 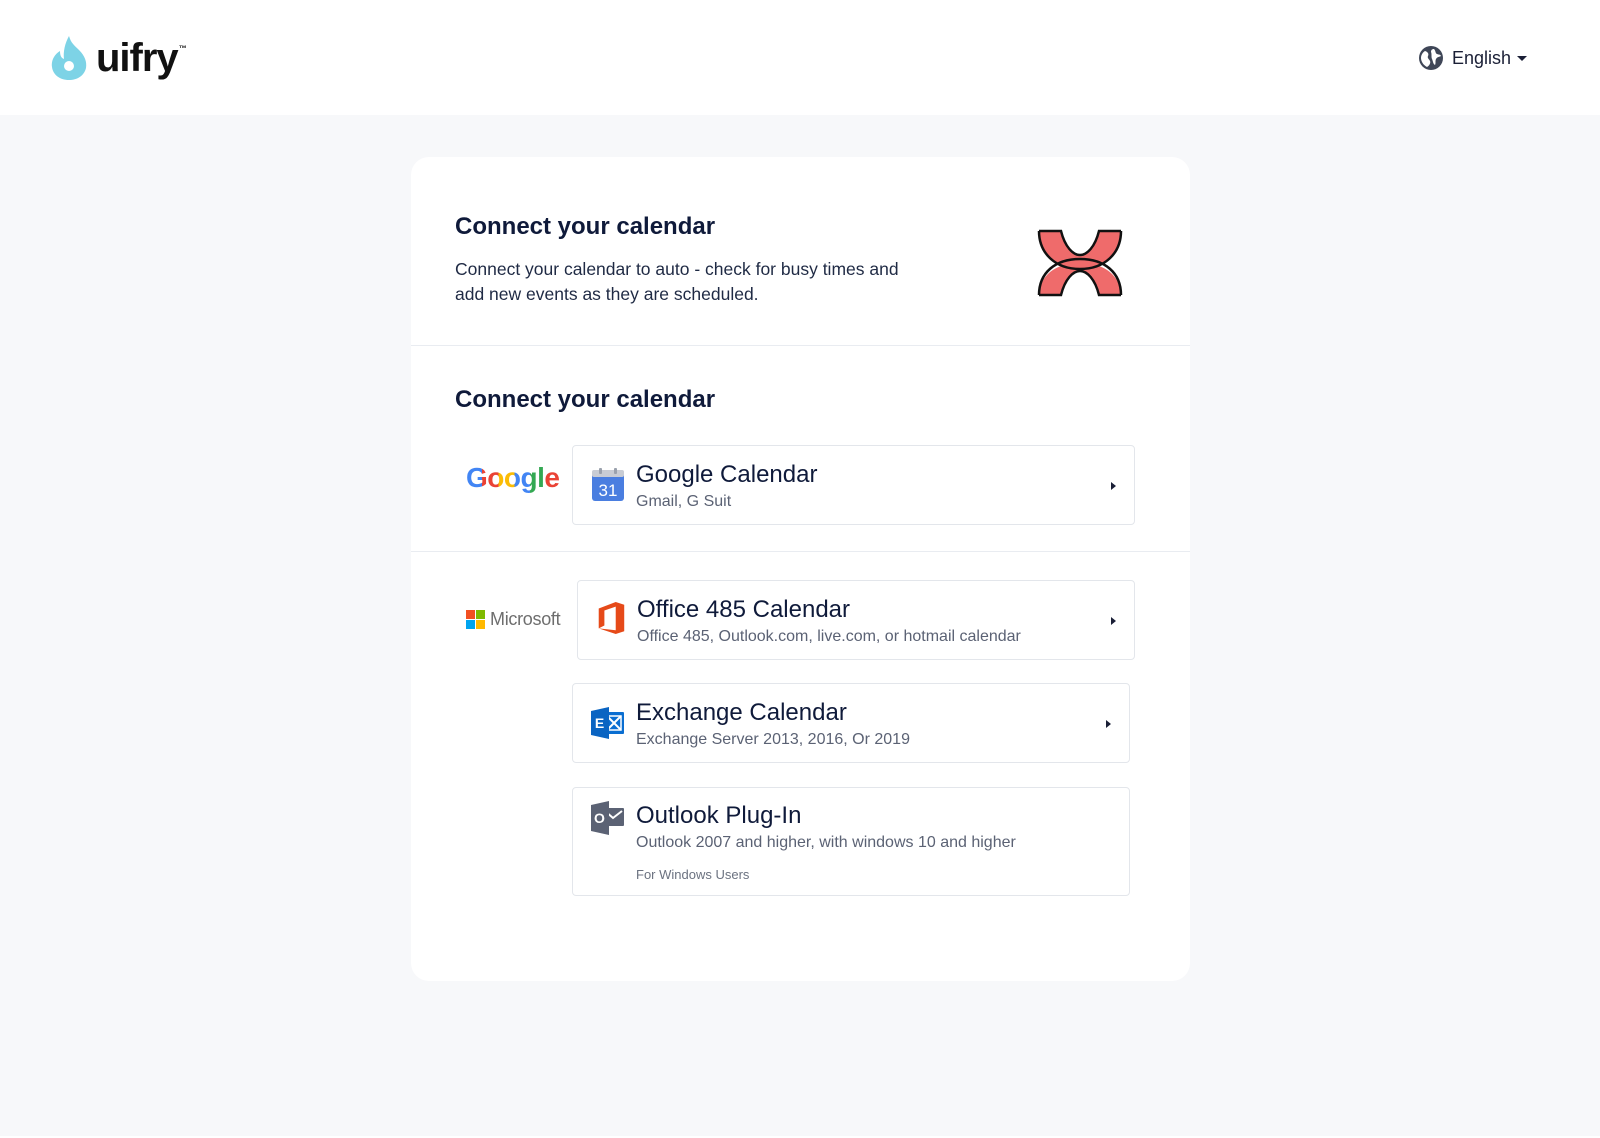 What do you see at coordinates (800, 57) in the screenshot?
I see `top-bar: uifry ™ English` at bounding box center [800, 57].